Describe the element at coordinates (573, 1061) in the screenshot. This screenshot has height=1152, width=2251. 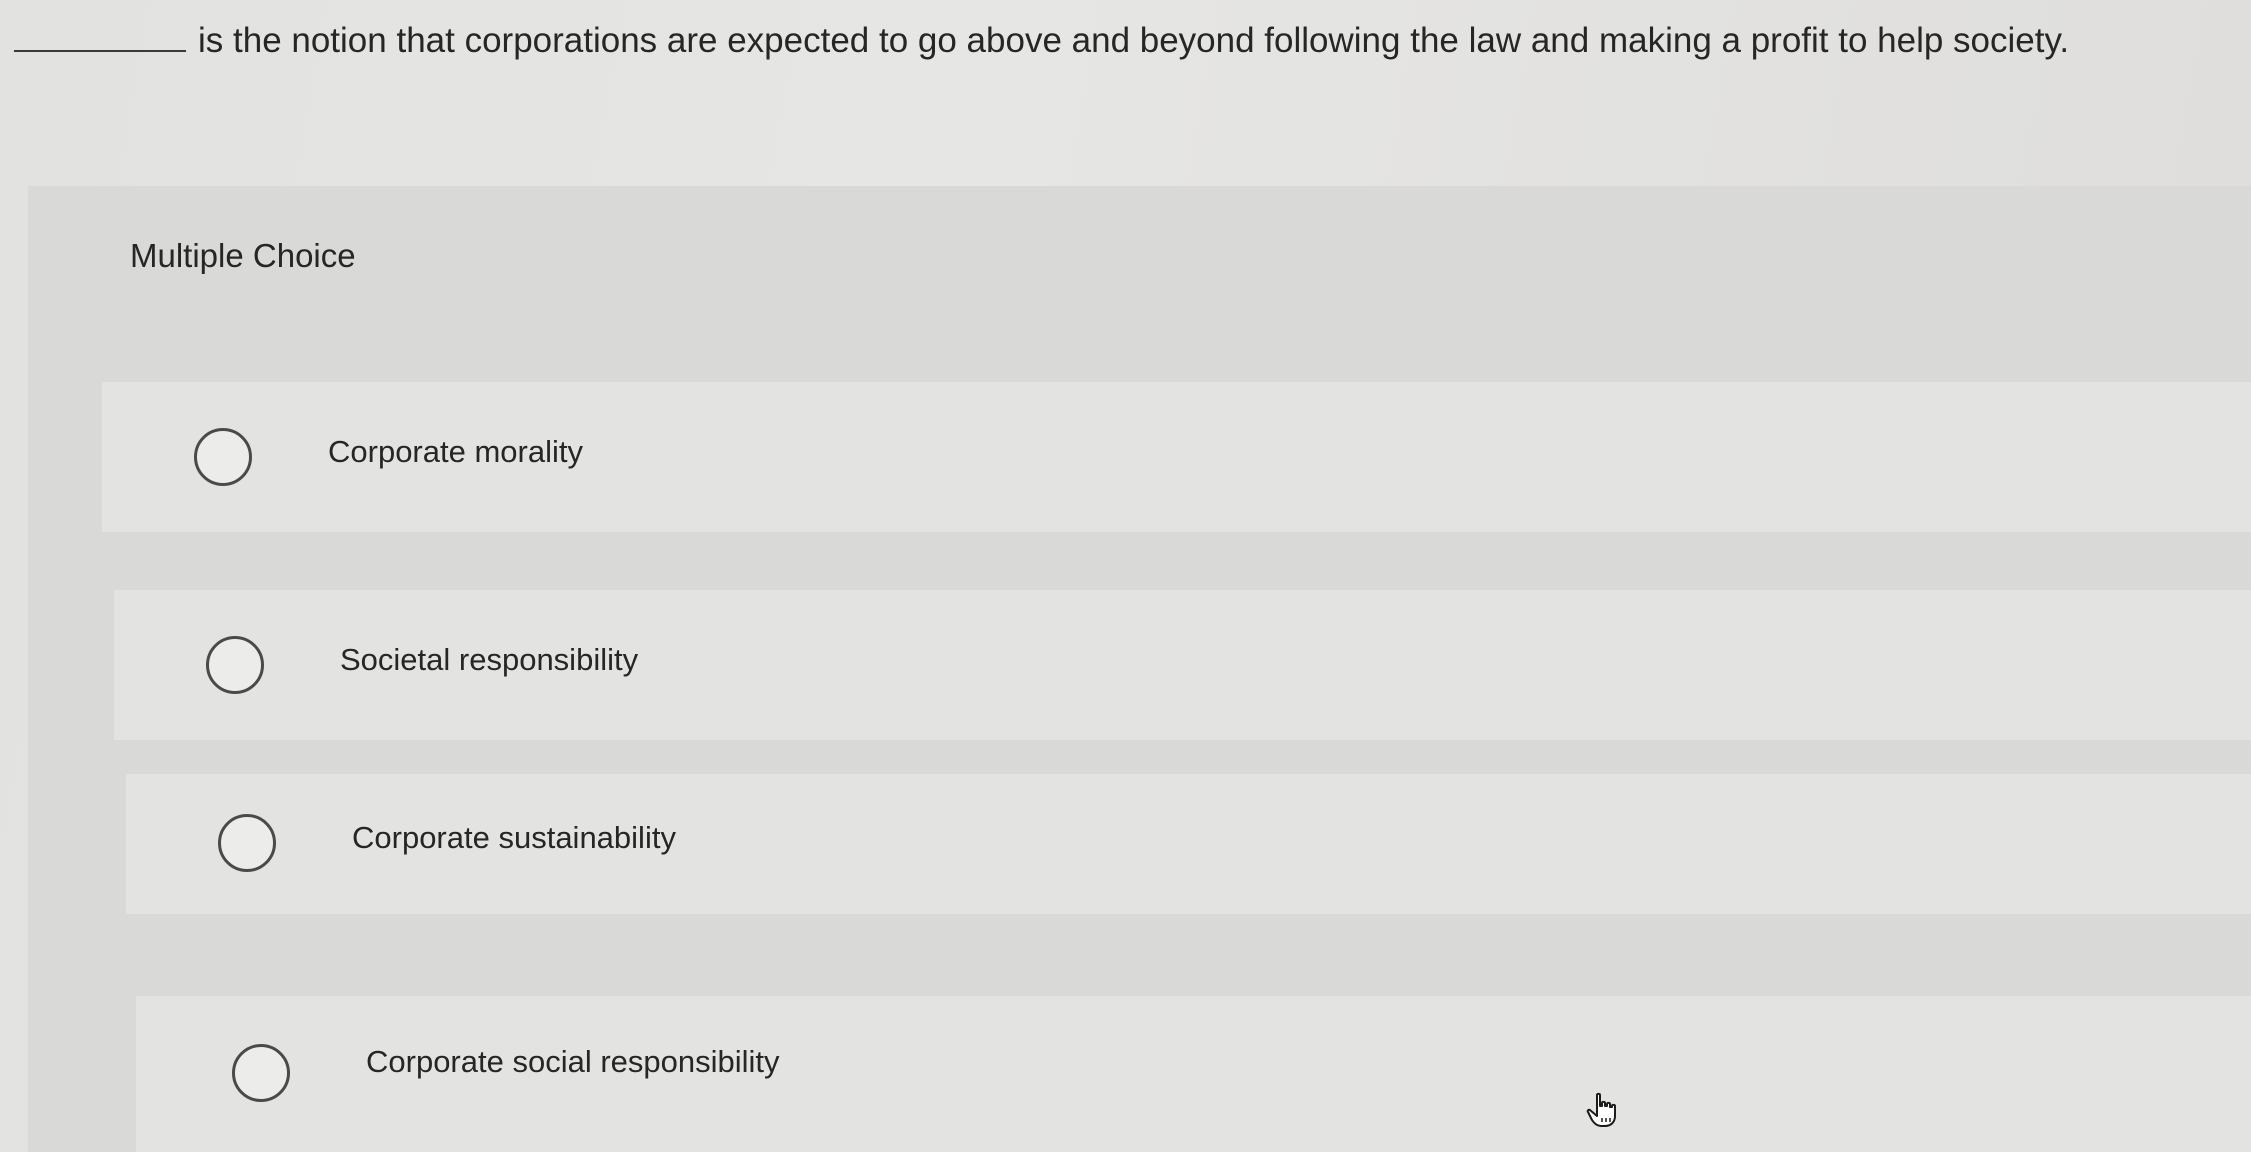
I see `choice-label: Corporate social responsibility` at that location.